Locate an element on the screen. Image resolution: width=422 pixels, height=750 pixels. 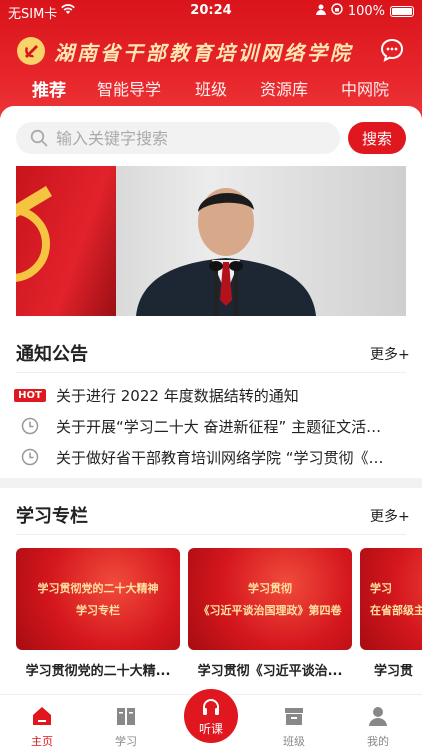
flag-image is located at coordinates (66, 241).